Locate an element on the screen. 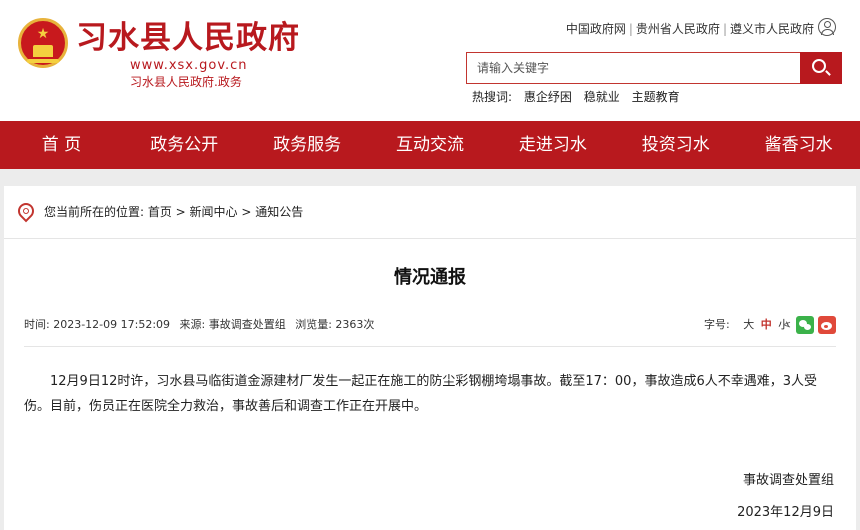  article-signer: 事故调查处置组 is located at coordinates (788, 481).